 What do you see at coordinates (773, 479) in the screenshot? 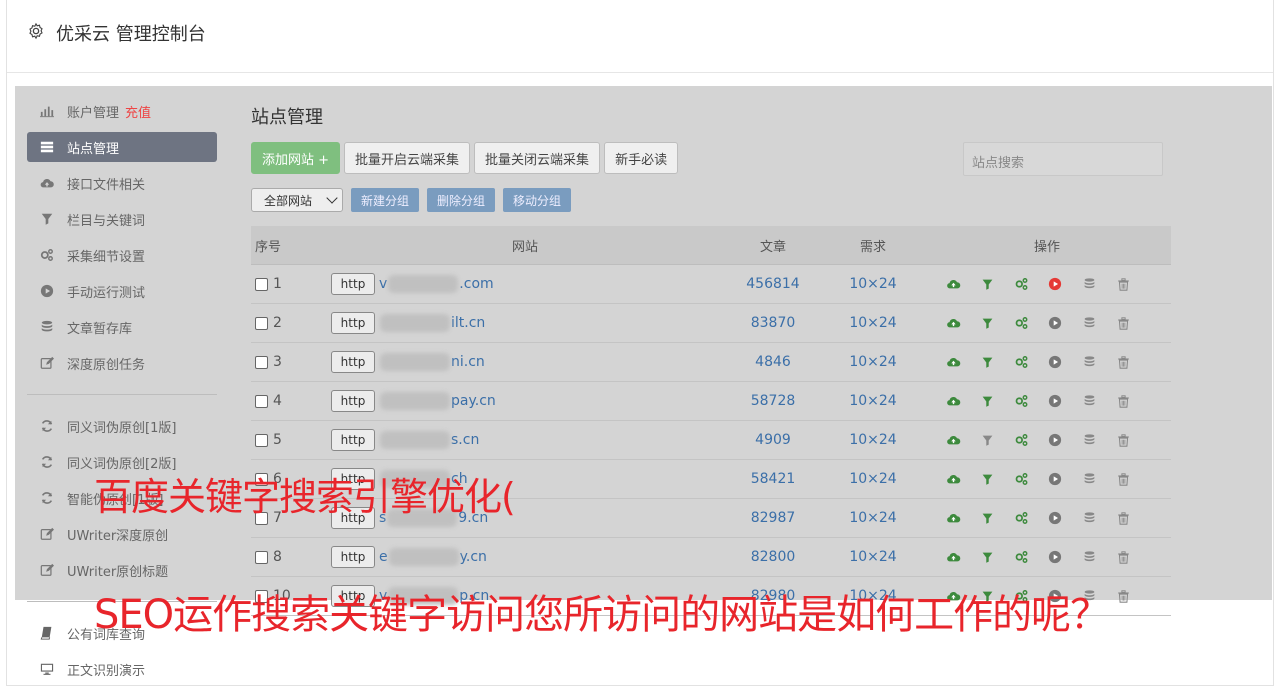
I see `articles-count: 58421` at bounding box center [773, 479].